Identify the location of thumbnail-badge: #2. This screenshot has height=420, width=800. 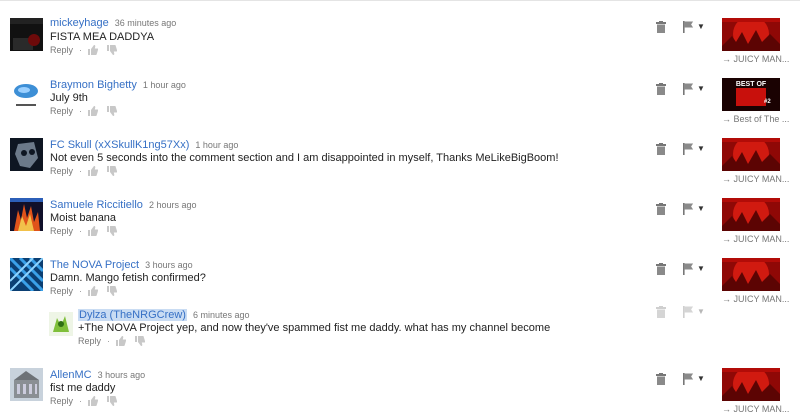
(767, 102).